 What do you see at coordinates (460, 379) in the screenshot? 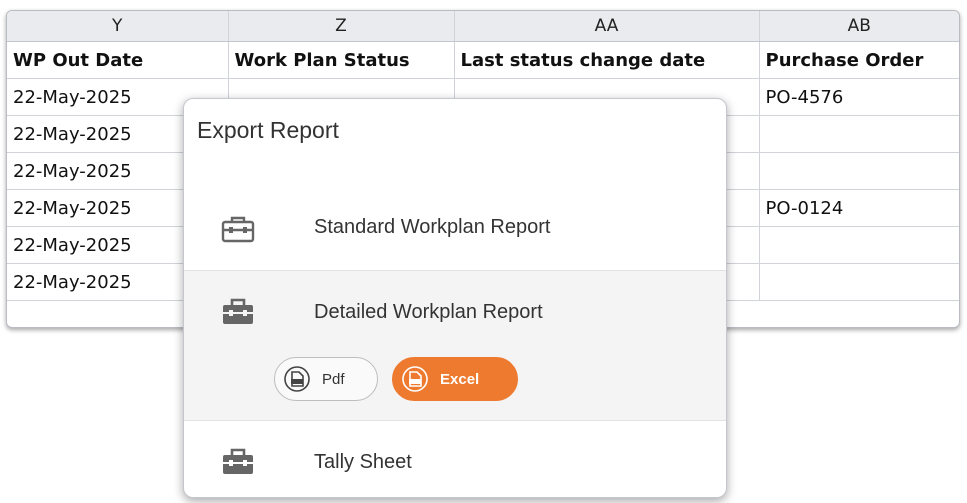
I see `excel-button-label: Excel` at bounding box center [460, 379].